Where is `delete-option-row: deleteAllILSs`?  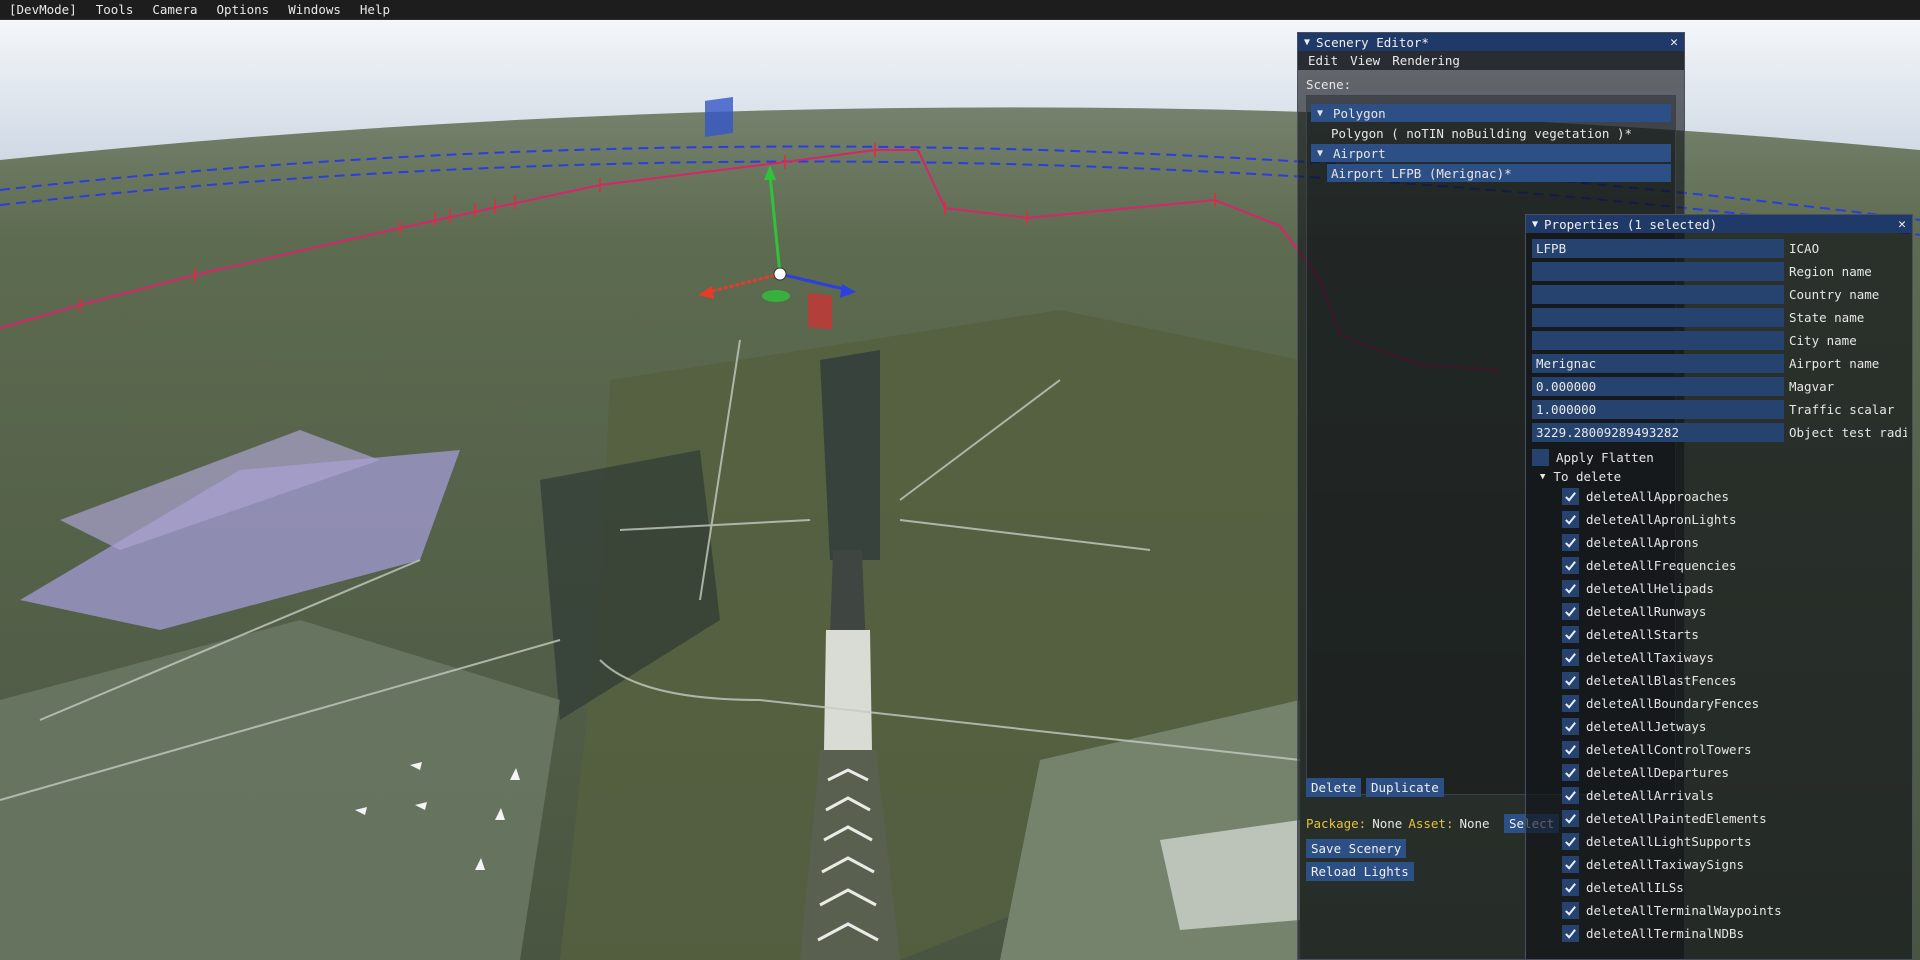 delete-option-row: deleteAllILSs is located at coordinates (1732, 887).